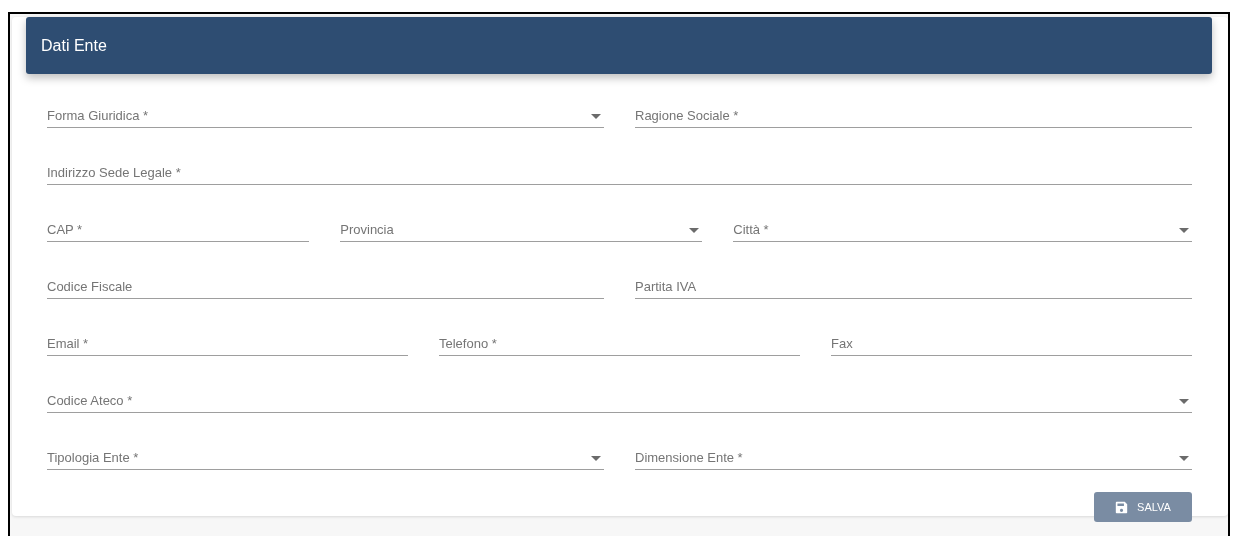 This screenshot has width=1234, height=538. What do you see at coordinates (619, 345) in the screenshot?
I see `input-field: Telefono *` at bounding box center [619, 345].